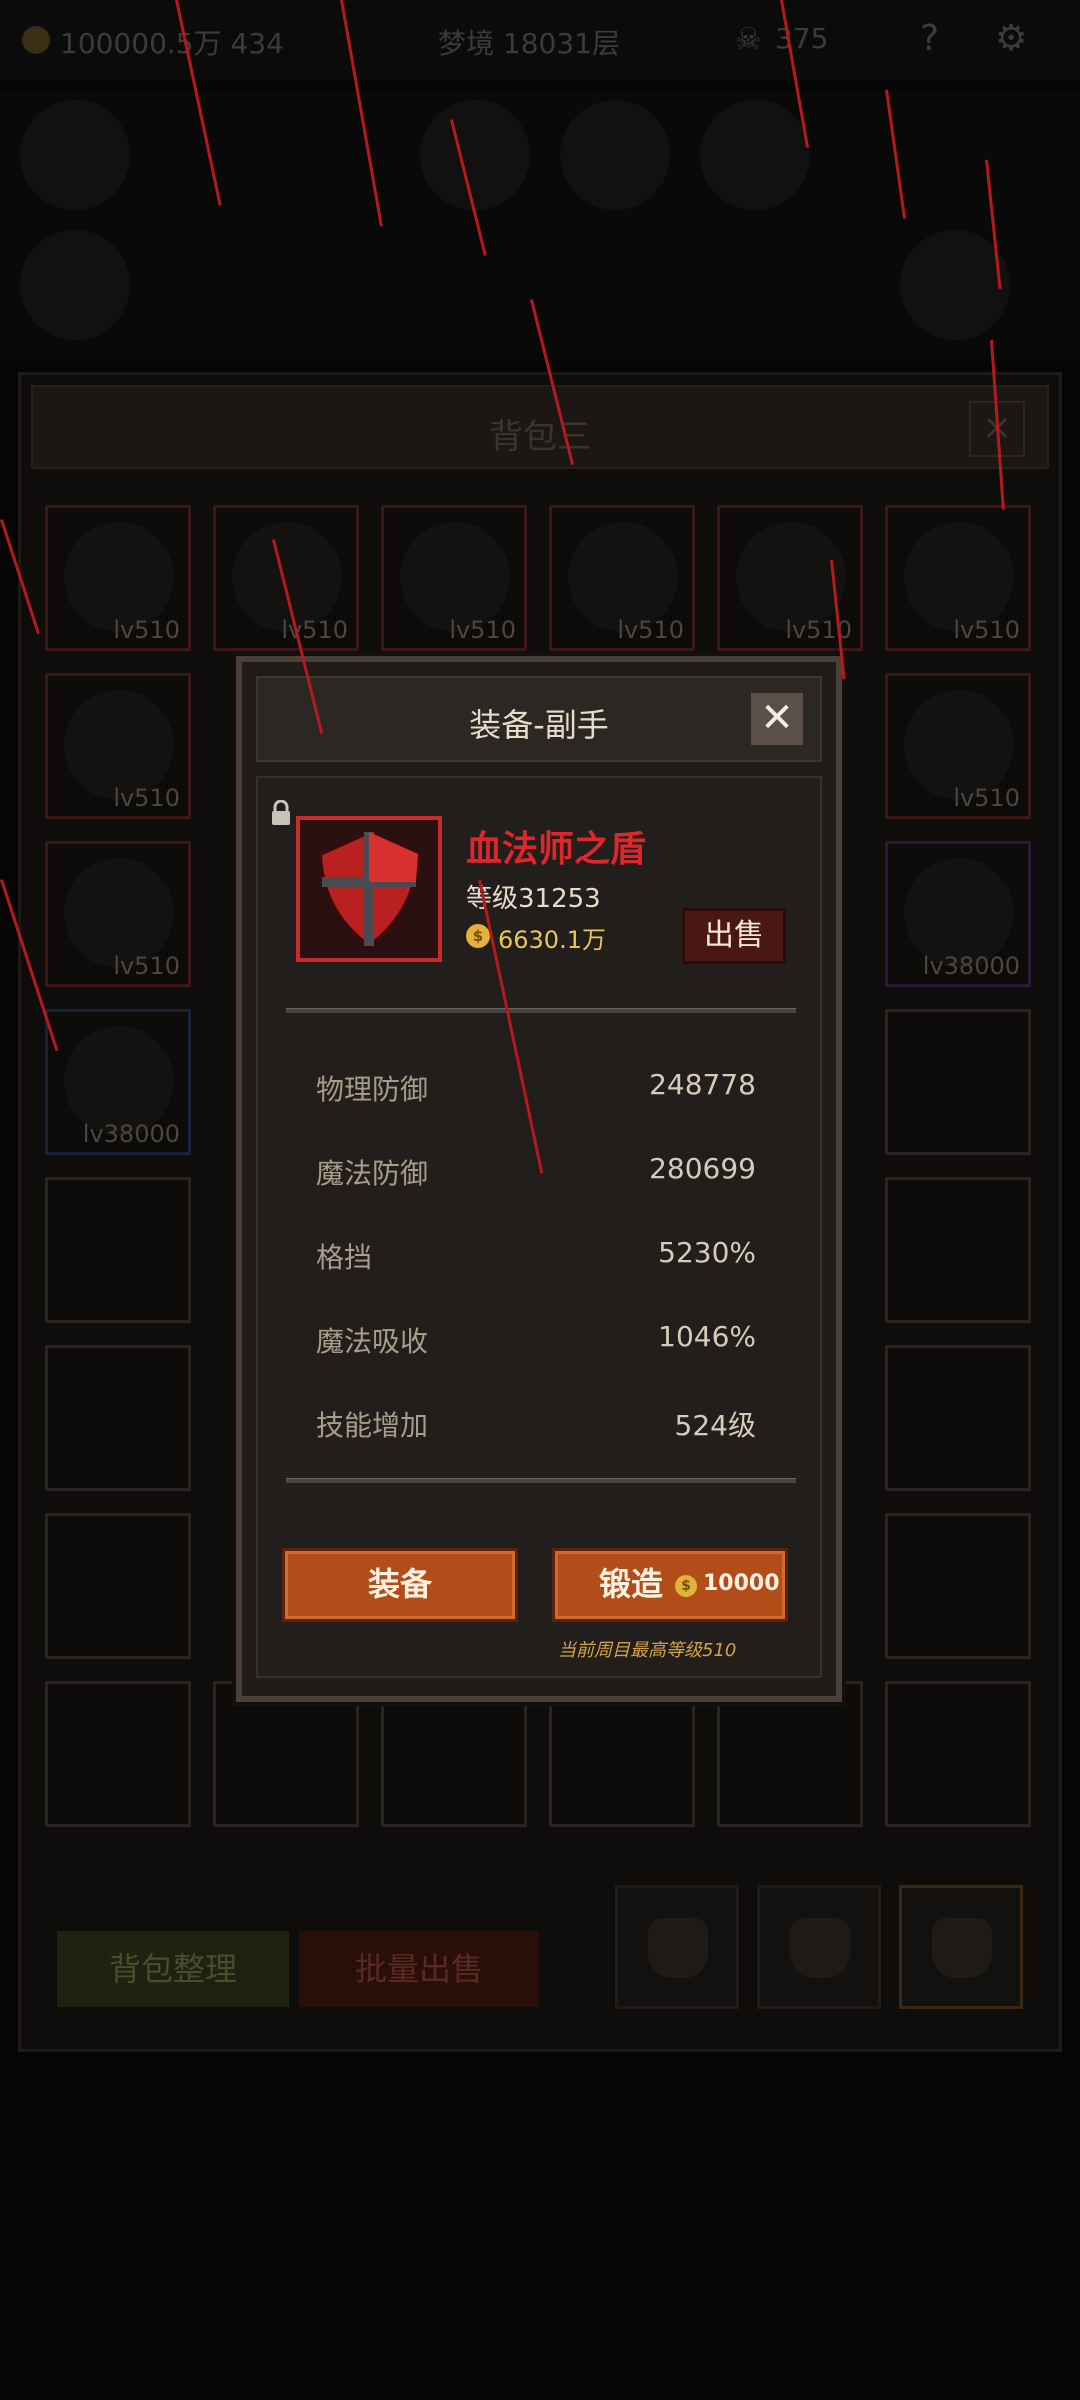  I want to click on stat-row: 魔法吸收 1046%, so click(536, 1340).